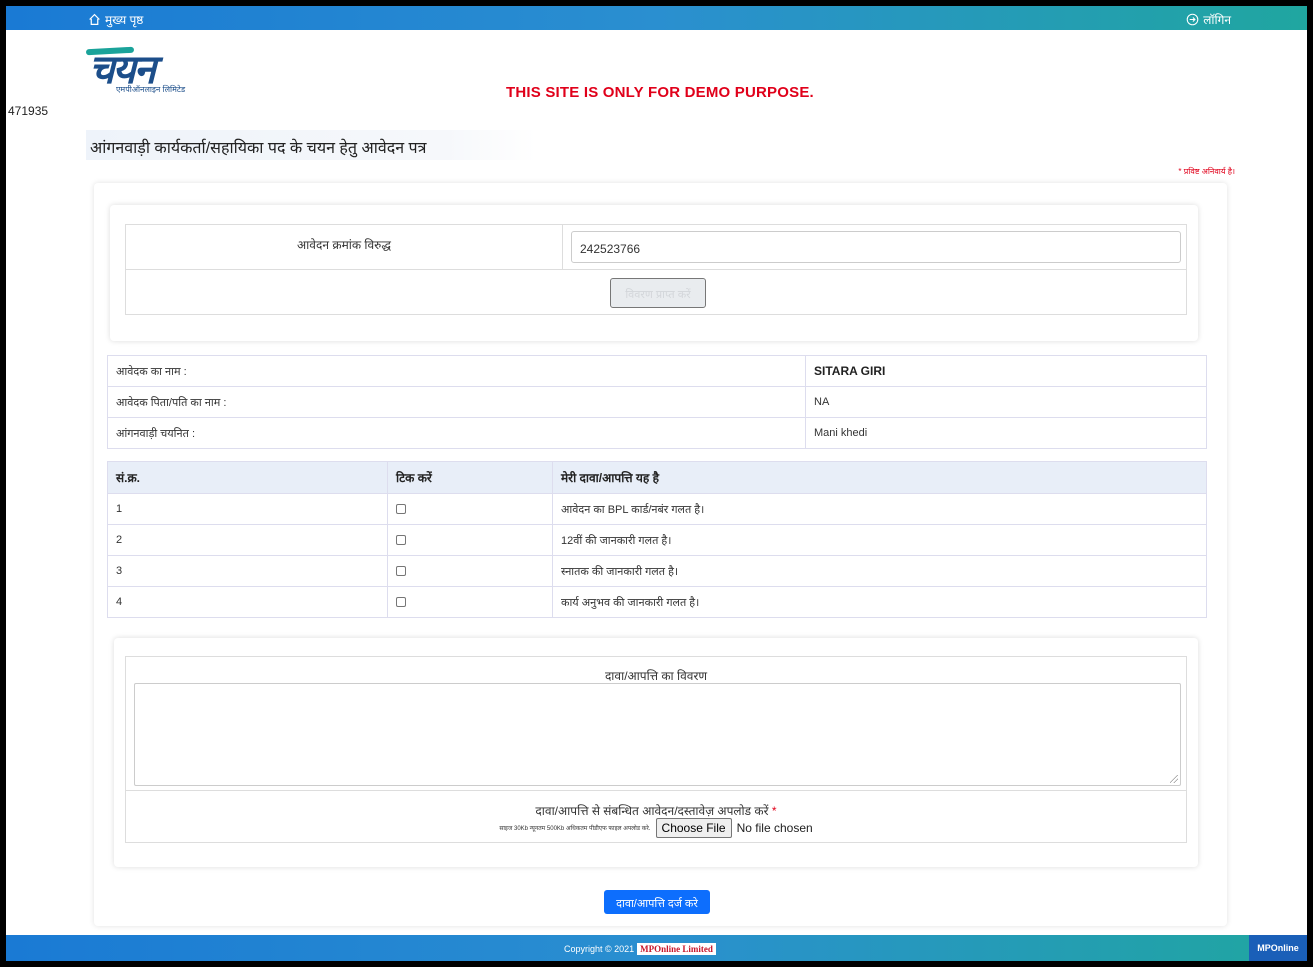 Image resolution: width=1313 pixels, height=967 pixels. I want to click on choose-file-button: Choose File, so click(693, 828).